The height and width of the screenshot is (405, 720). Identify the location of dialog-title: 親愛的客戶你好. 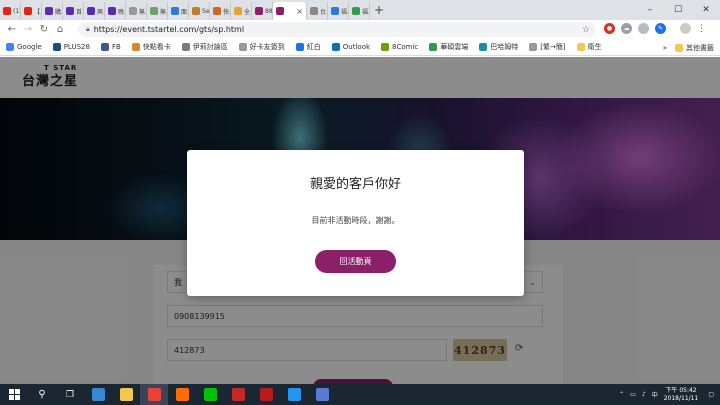
(355, 184).